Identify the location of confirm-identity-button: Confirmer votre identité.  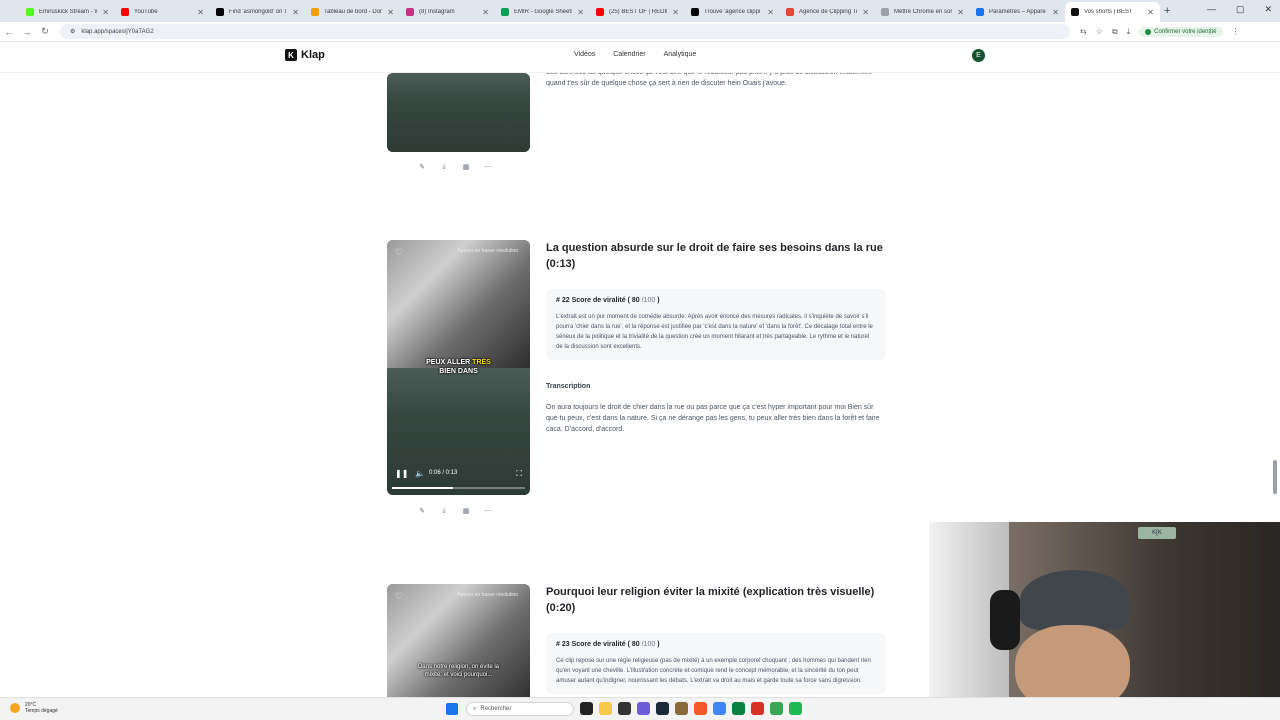
(1181, 31).